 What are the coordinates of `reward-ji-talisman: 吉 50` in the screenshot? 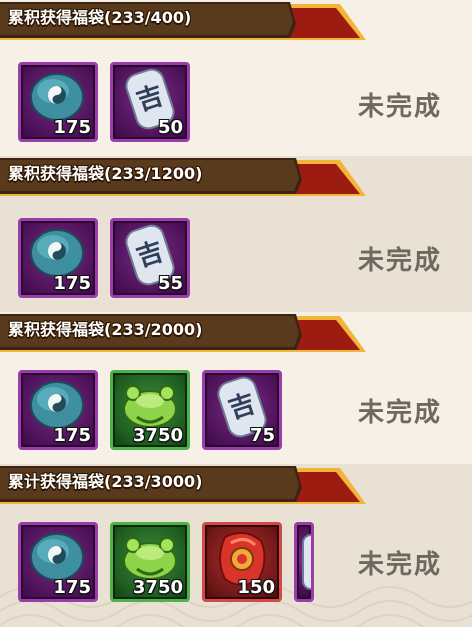 It's located at (150, 102).